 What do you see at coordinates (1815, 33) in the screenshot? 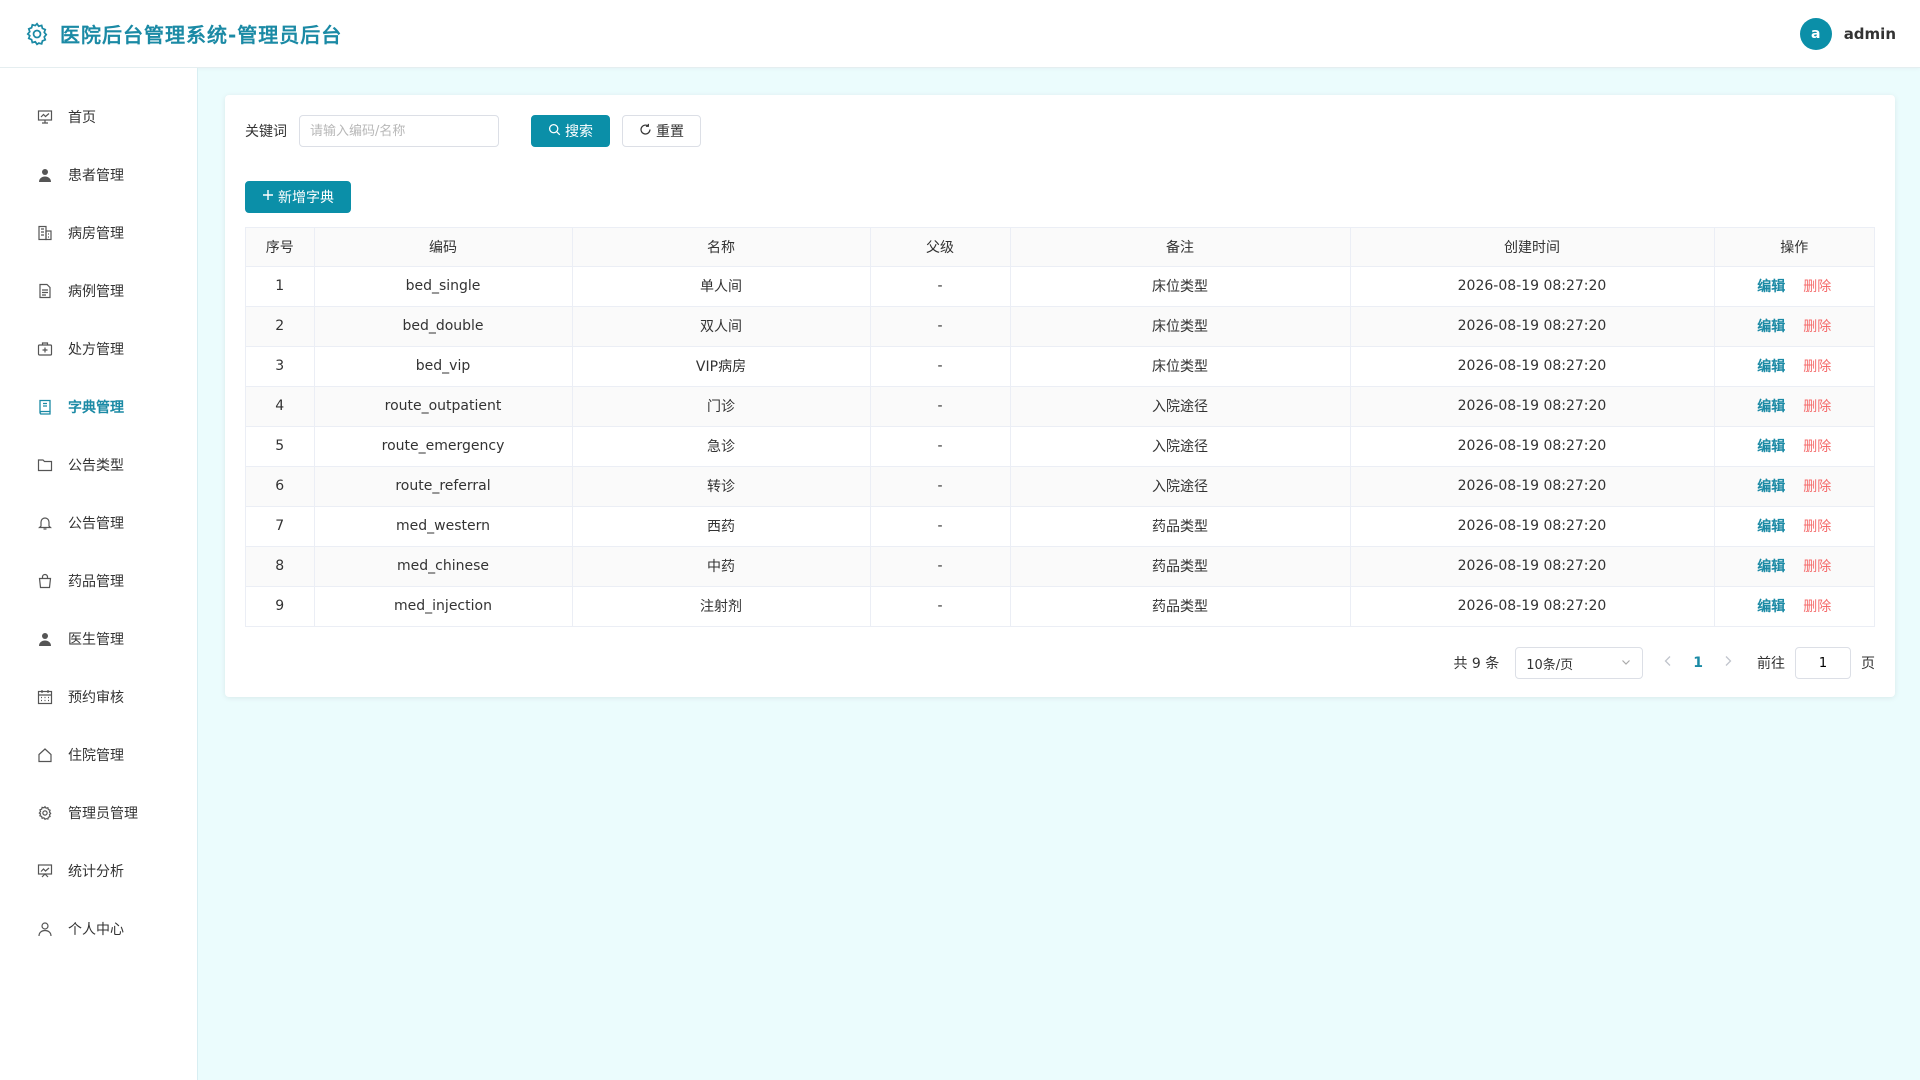
I see `avatar: a` at bounding box center [1815, 33].